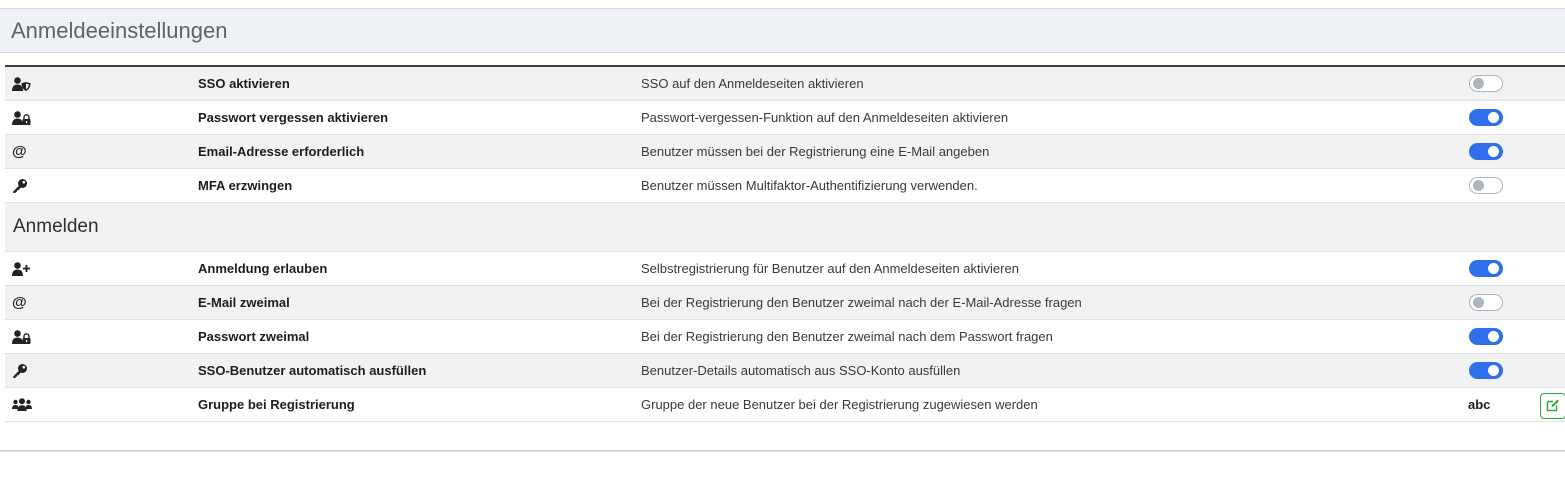  I want to click on setting-name: SSO-Benutzer automatisch ausfüllen, so click(312, 370).